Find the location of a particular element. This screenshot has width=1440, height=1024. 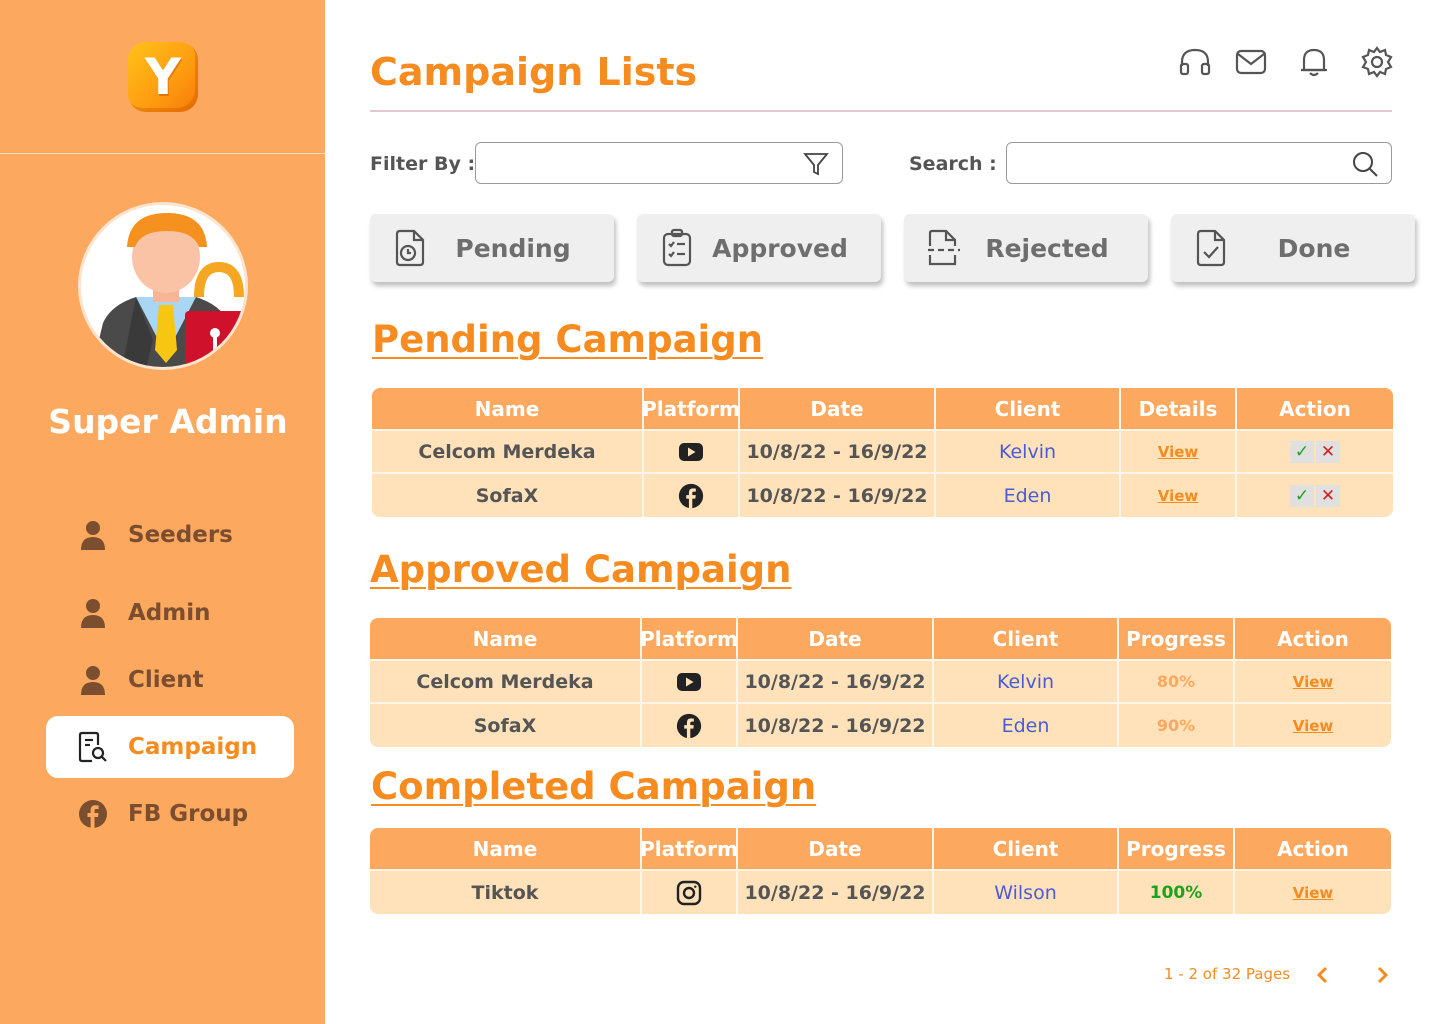

table-header: Name Platform Date Client Details Action is located at coordinates (882, 409).